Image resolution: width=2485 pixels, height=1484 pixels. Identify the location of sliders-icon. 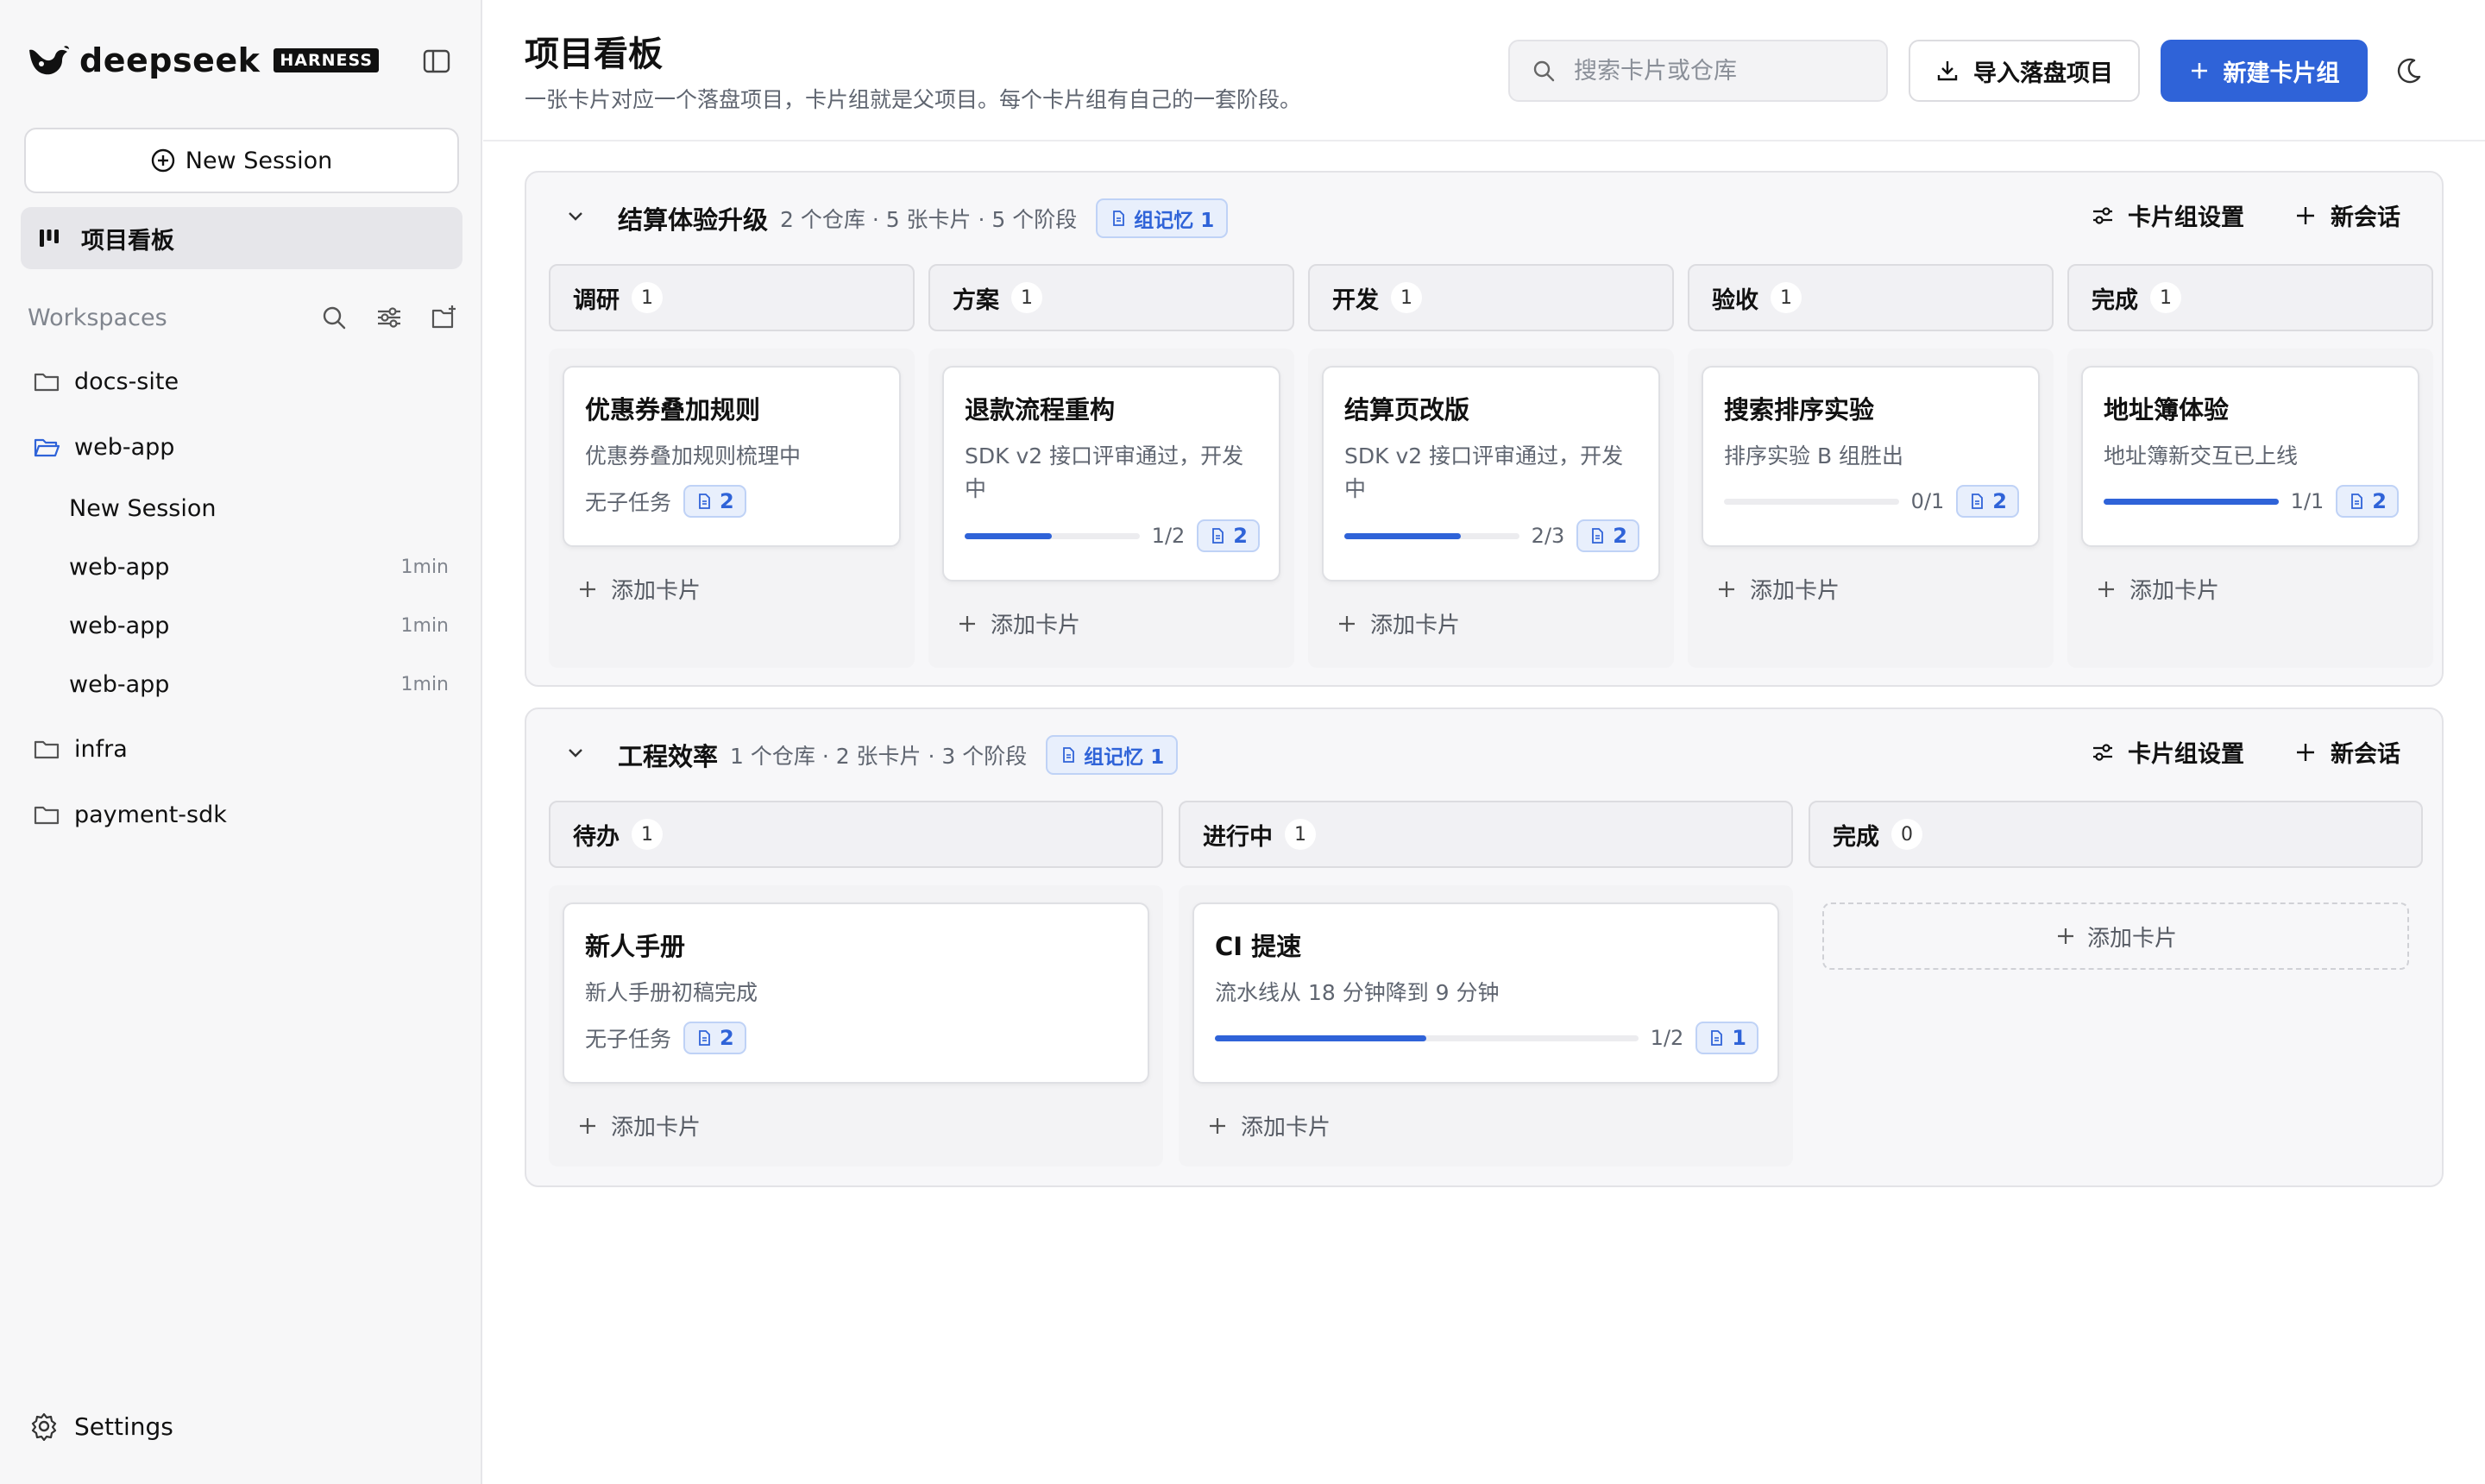
(2102, 752).